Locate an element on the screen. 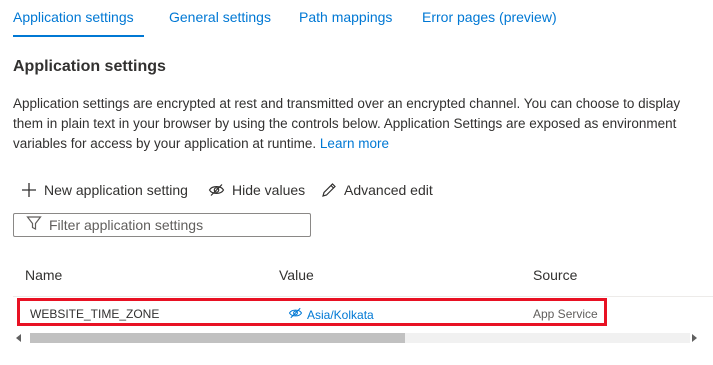 The height and width of the screenshot is (365, 713). column-header-name: Name is located at coordinates (43, 275).